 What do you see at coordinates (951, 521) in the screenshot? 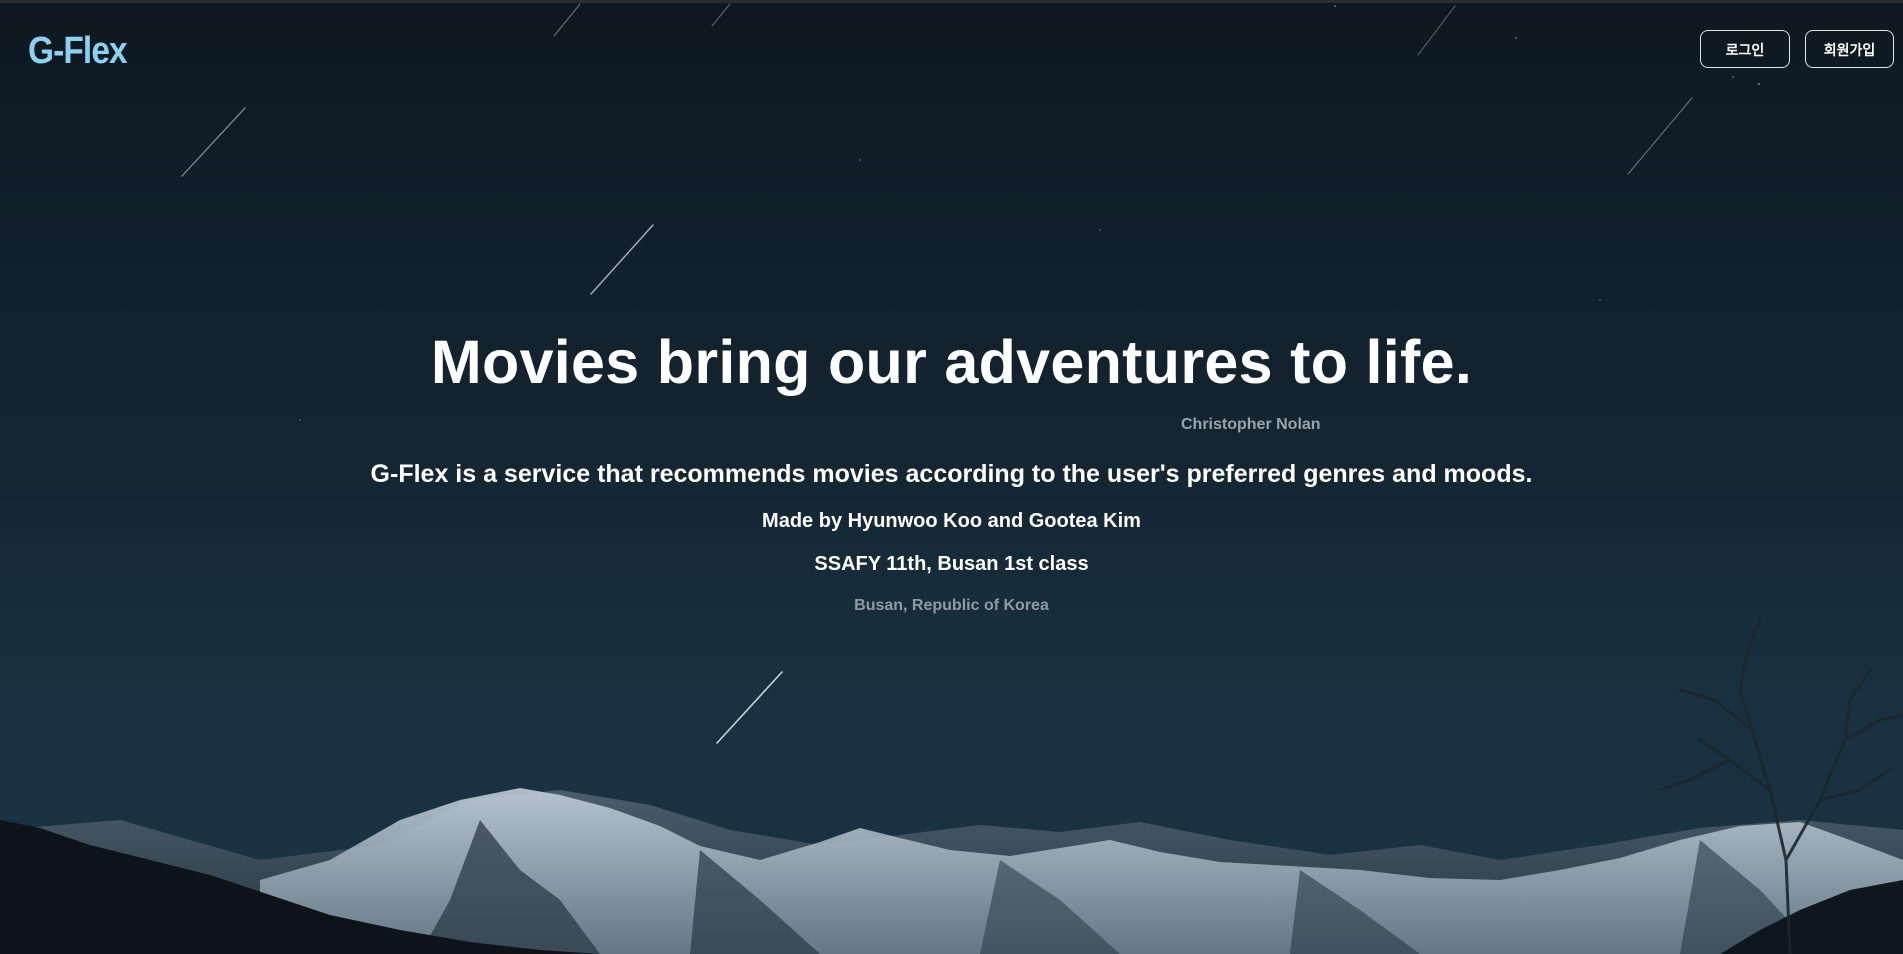
I see `made-by-credit: Made by Hyunwoo Koo and Gootea Kim` at bounding box center [951, 521].